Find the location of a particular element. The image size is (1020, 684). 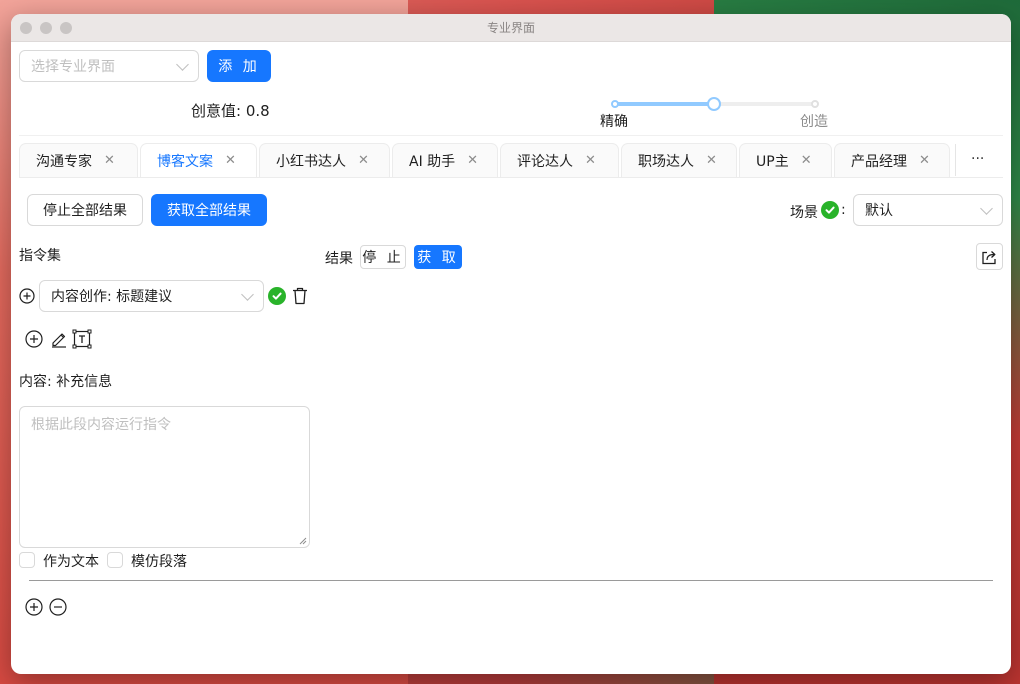

tab-label: AI 助手 is located at coordinates (432, 161).